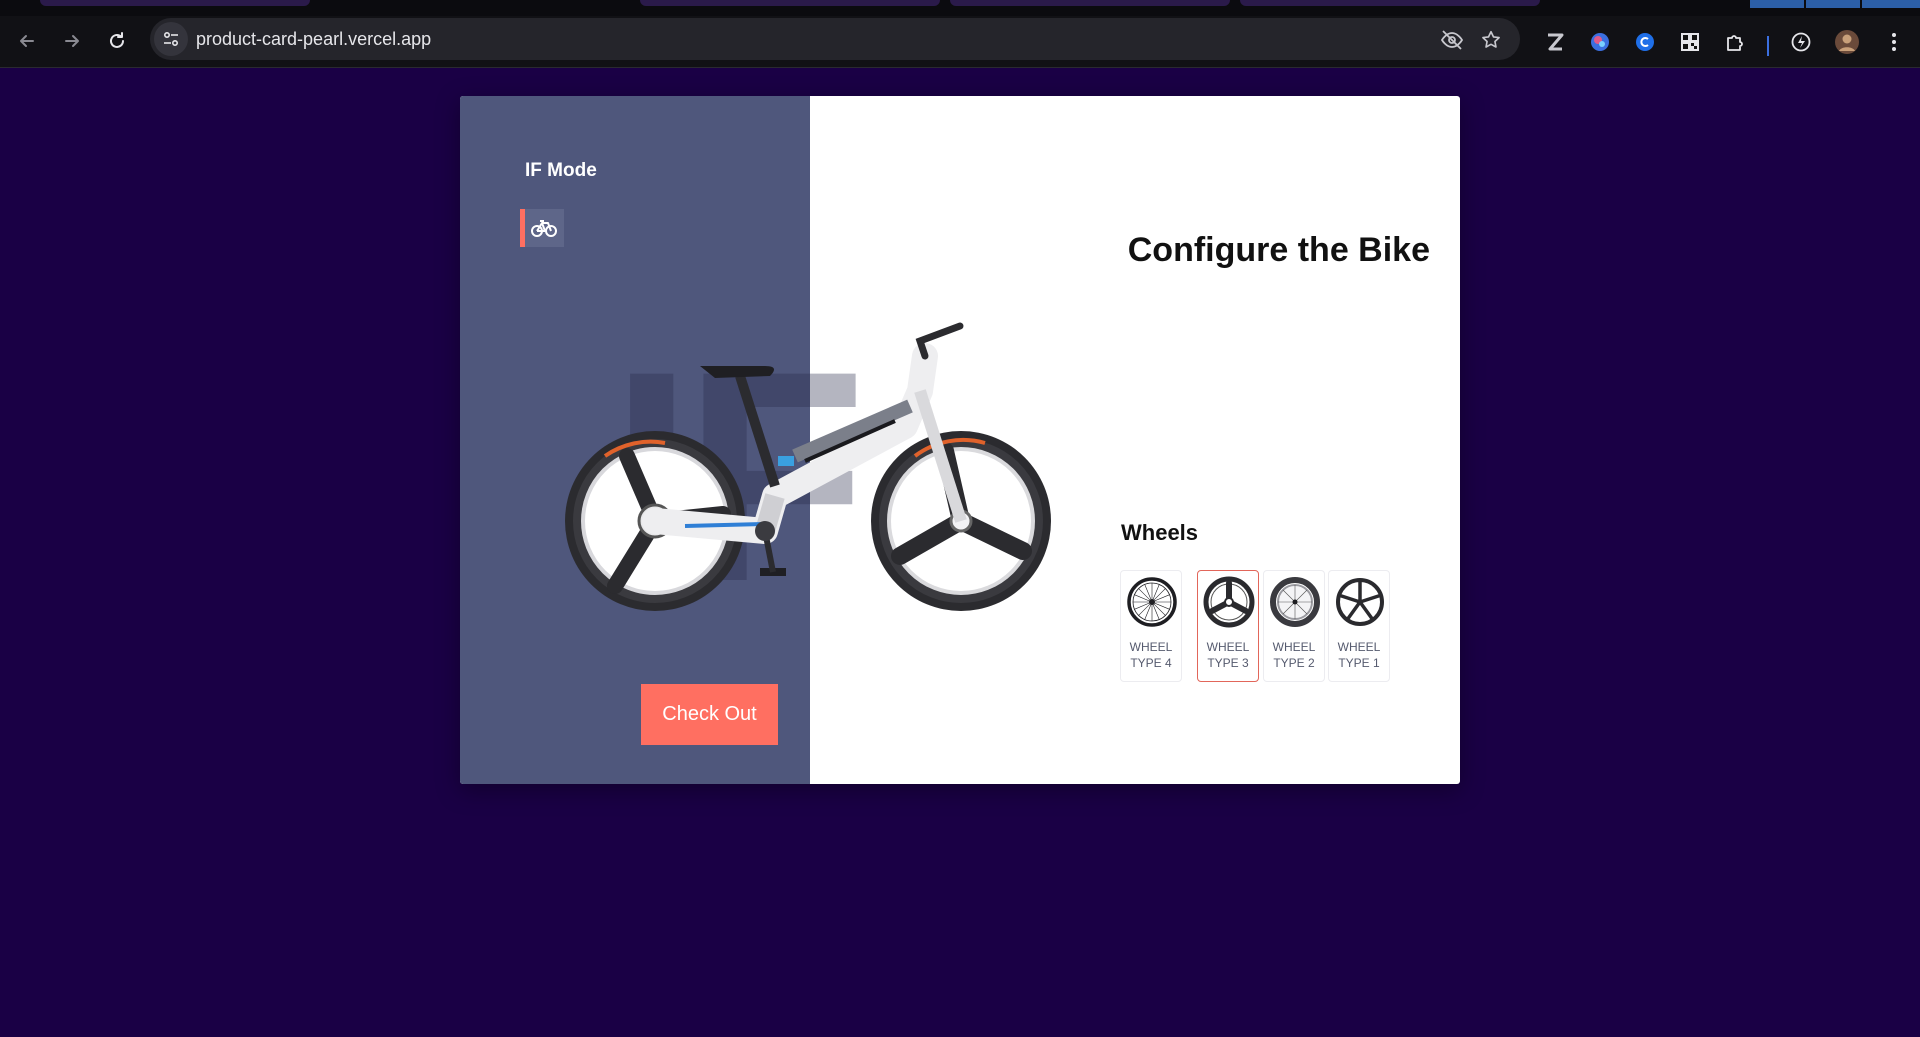 The width and height of the screenshot is (1920, 1037). I want to click on profile-button, so click(1847, 42).